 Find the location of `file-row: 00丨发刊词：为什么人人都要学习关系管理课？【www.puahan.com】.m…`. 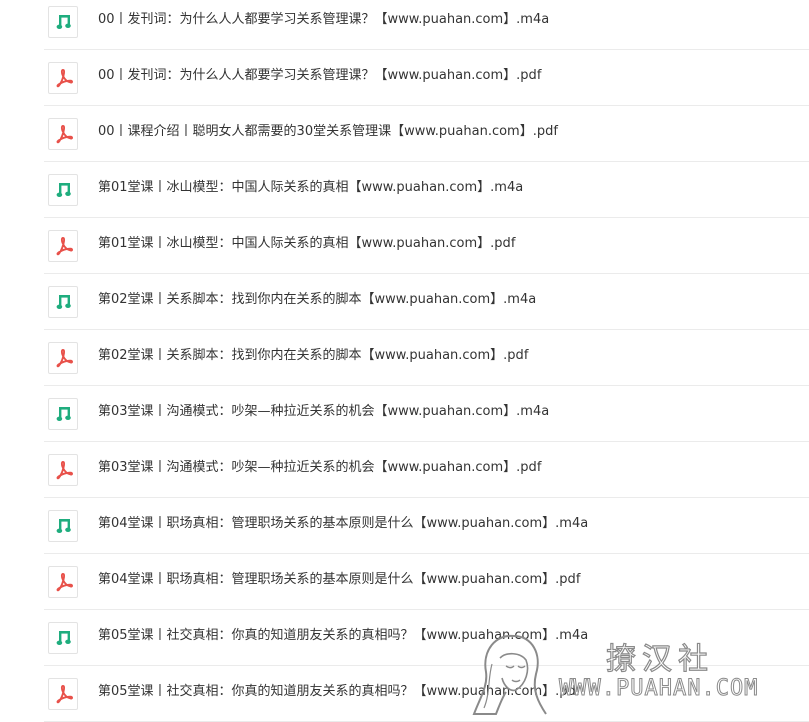

file-row: 00丨发刊词：为什么人人都要学习关系管理课？【www.puahan.com】.m… is located at coordinates (426, 25).